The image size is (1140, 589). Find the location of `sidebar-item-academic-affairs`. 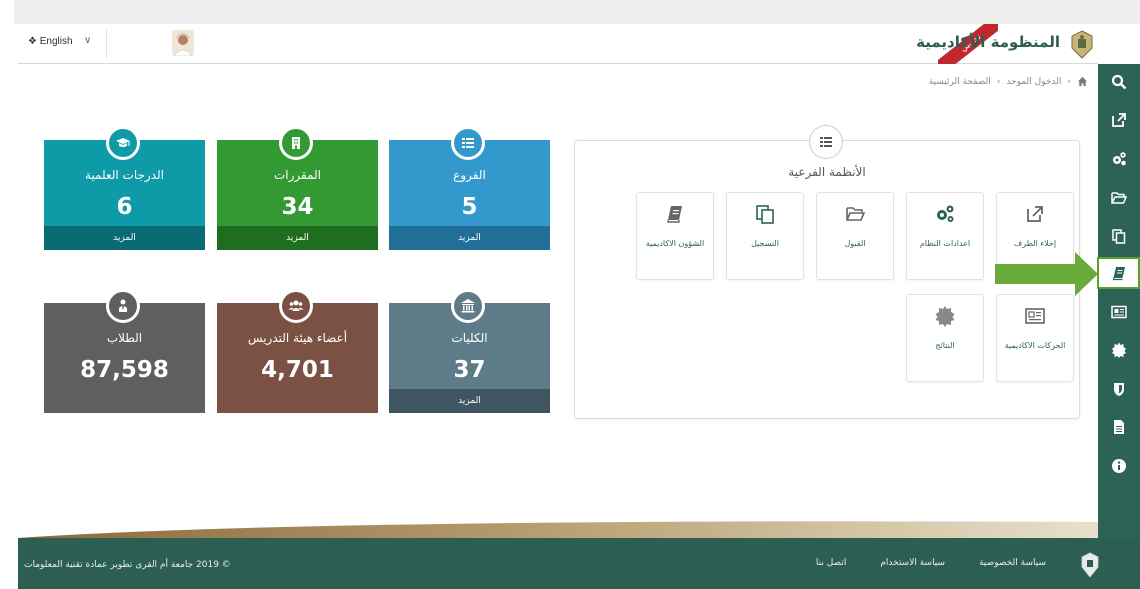

sidebar-item-academic-affairs is located at coordinates (1118, 273).